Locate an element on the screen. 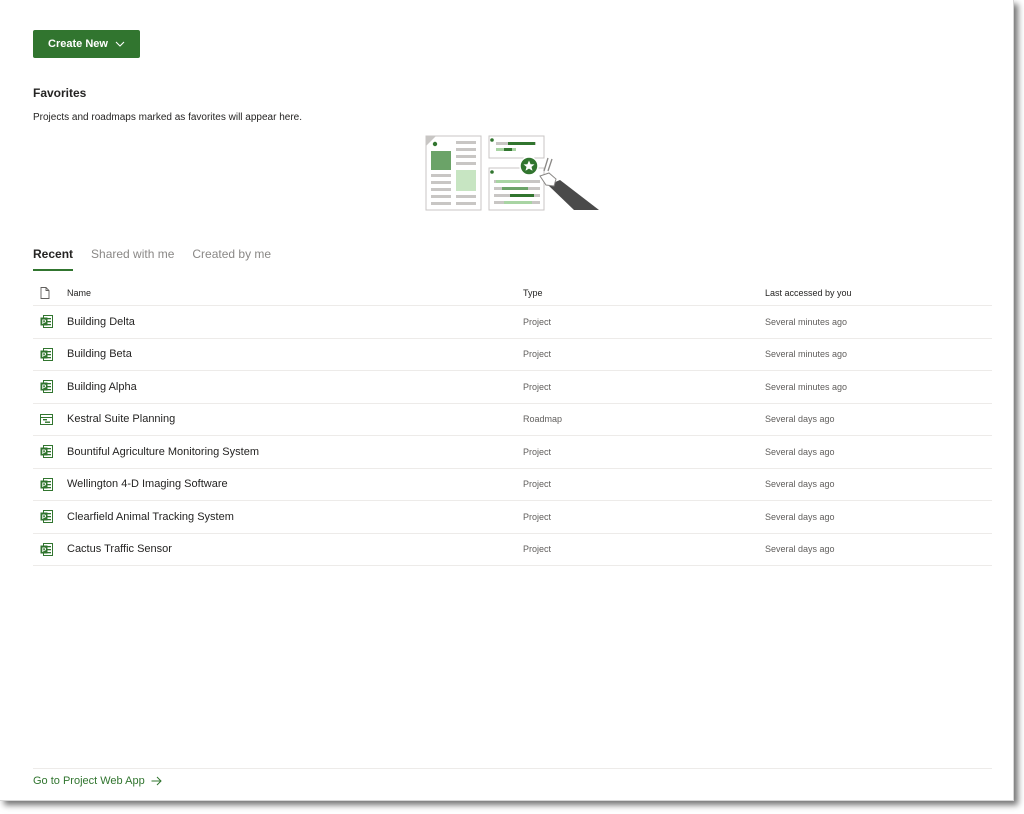 This screenshot has width=1024, height=814. row-name: Kestral Suite Planning is located at coordinates (295, 419).